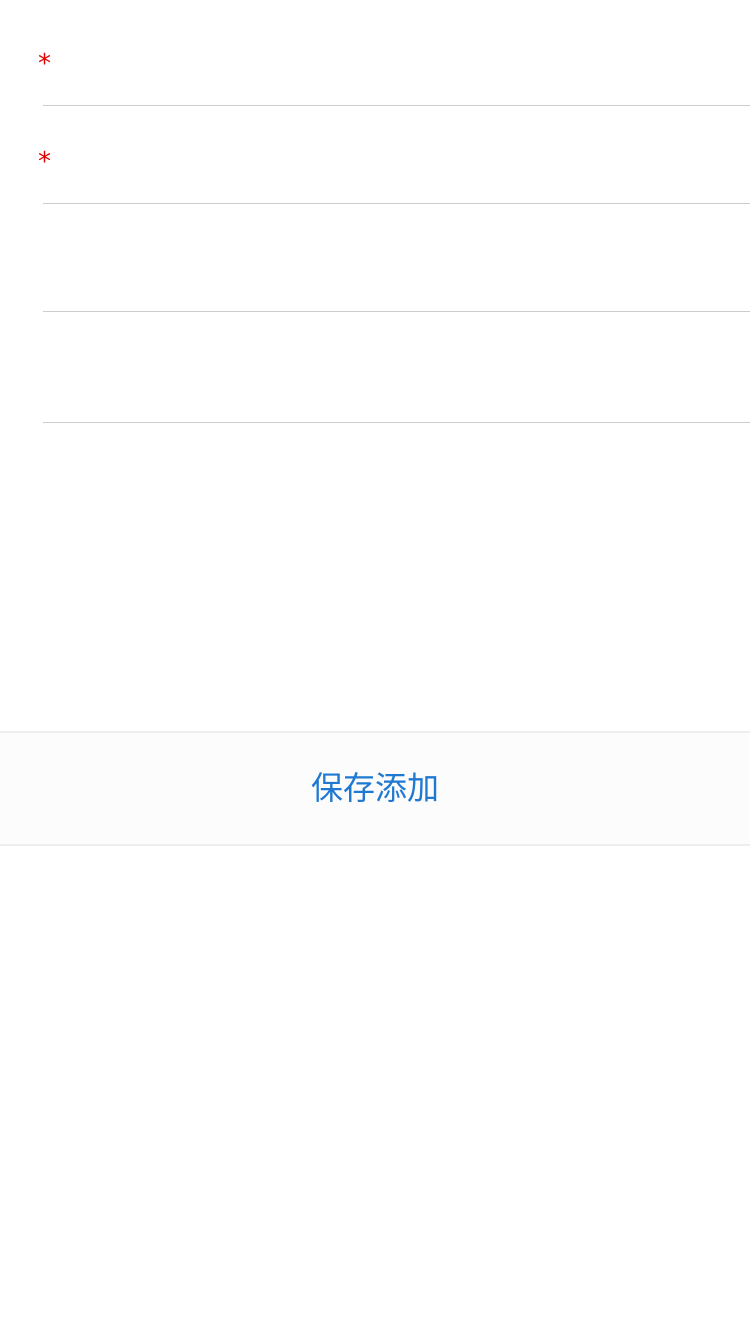 The image size is (750, 1340). I want to click on bottom-action-bar: 保存添加, so click(375, 788).